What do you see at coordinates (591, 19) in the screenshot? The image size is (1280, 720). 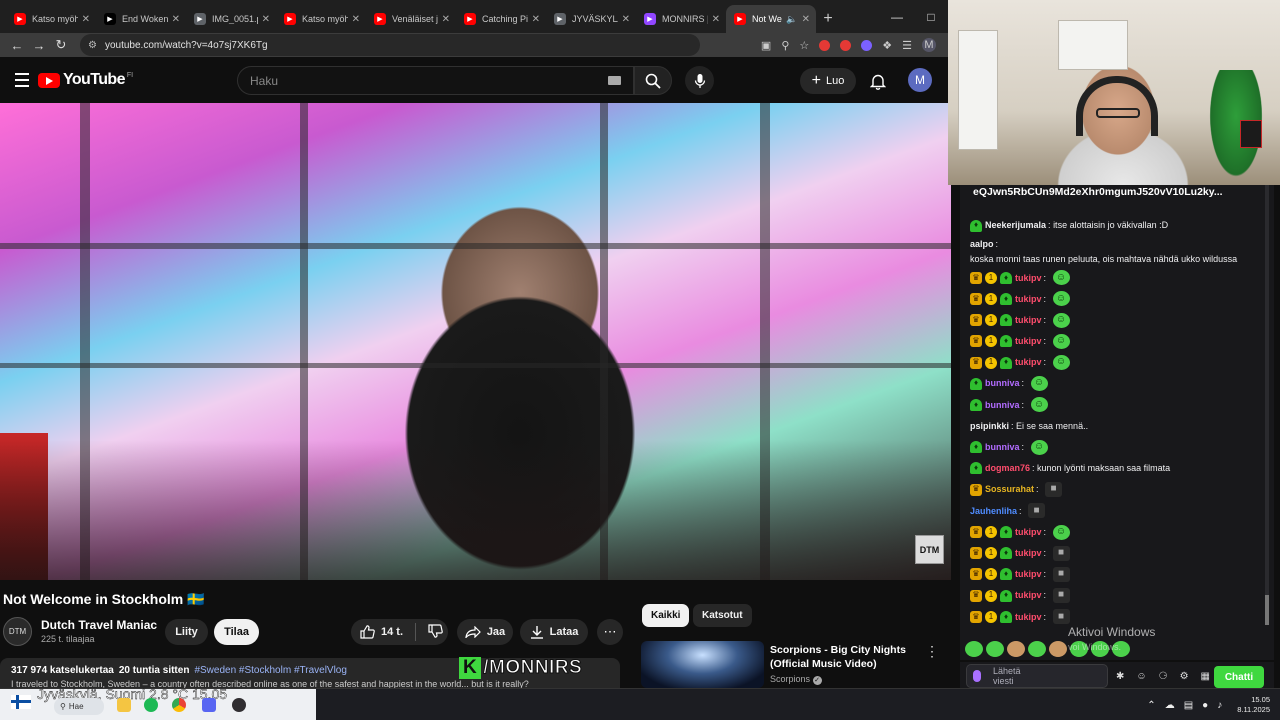 I see `browser-tab: ▶ JYVÄSKYLÄ ✕` at bounding box center [591, 19].